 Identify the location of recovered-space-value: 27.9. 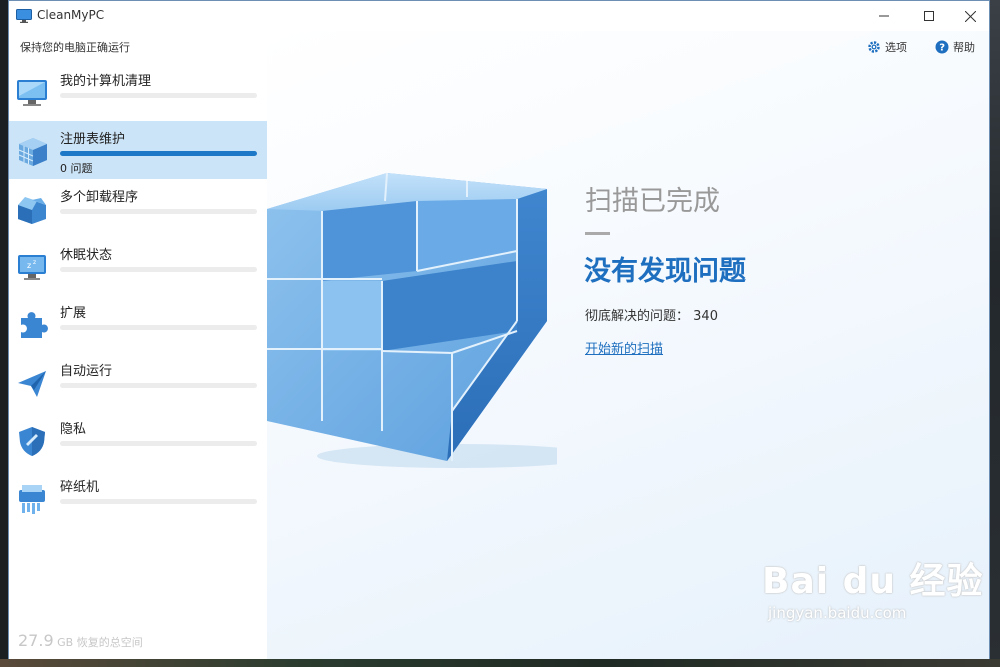
(36, 640).